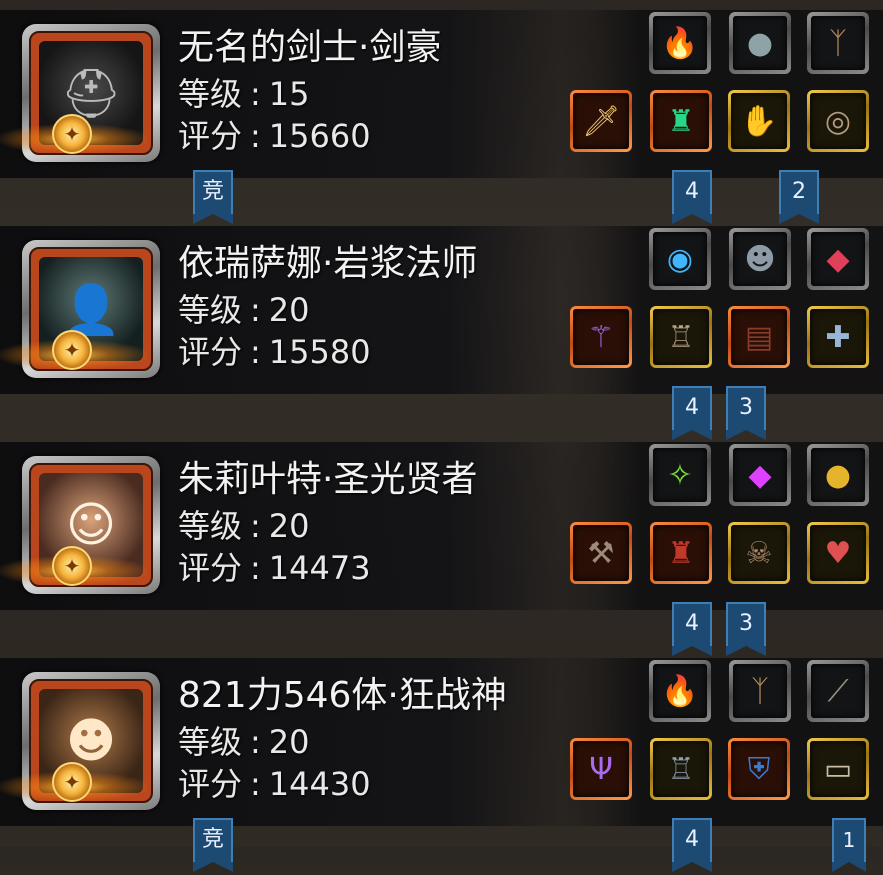 The image size is (883, 875). Describe the element at coordinates (601, 337) in the screenshot. I see `staff-icon: ⚚` at that location.